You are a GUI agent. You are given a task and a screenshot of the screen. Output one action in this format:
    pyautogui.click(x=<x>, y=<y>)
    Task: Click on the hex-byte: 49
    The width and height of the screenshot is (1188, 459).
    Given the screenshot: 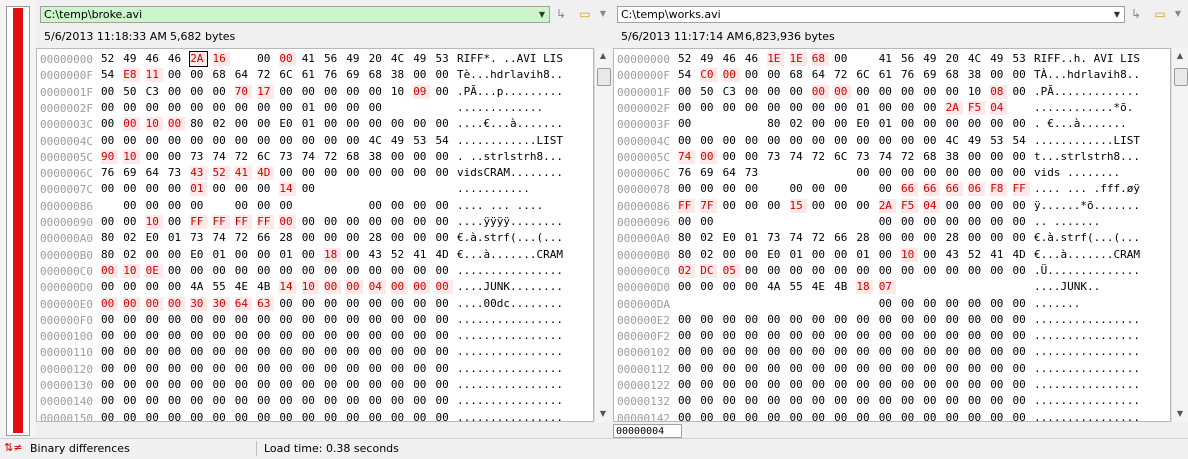 What is the action you would take?
    pyautogui.click(x=399, y=141)
    